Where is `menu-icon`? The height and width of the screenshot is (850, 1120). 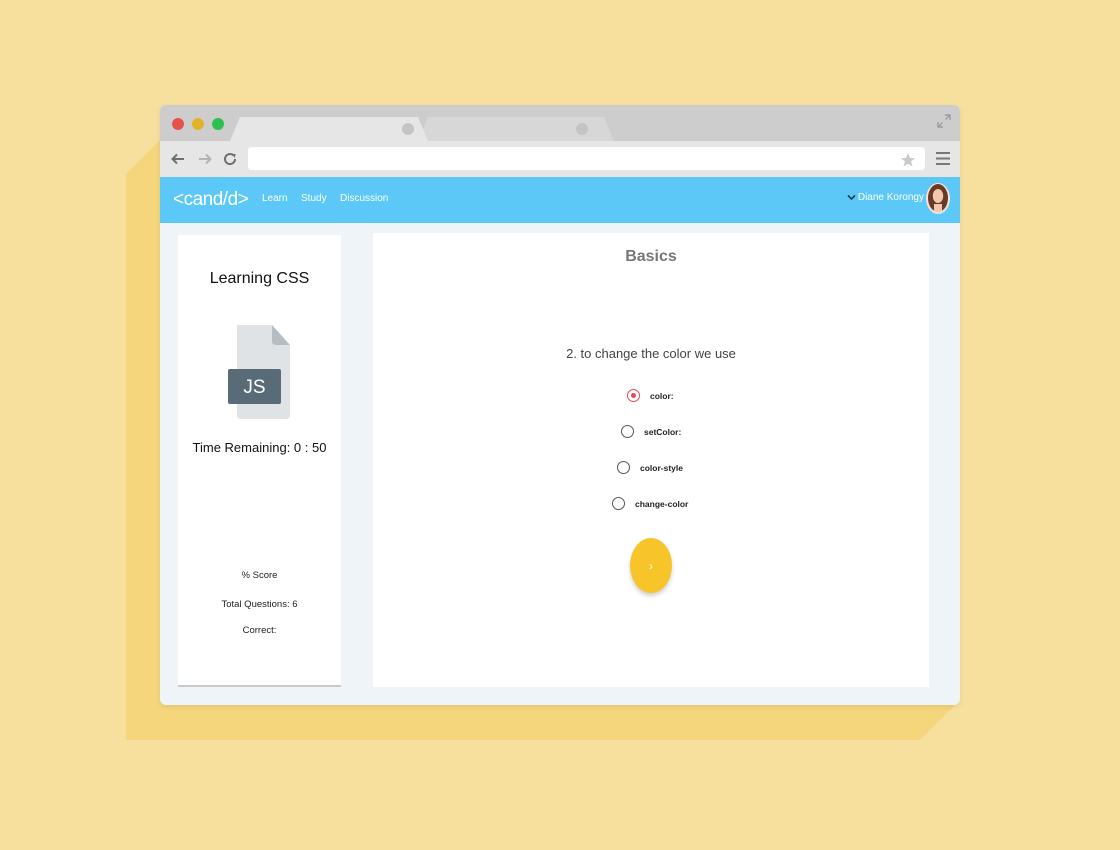 menu-icon is located at coordinates (943, 158).